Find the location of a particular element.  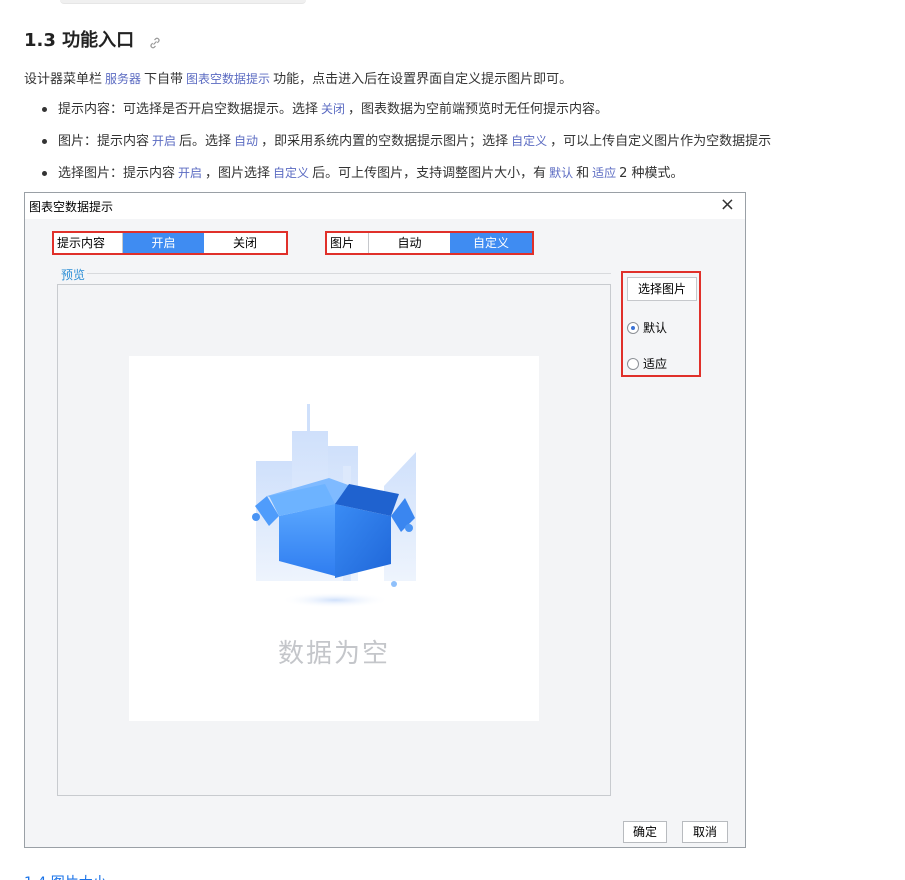

keyword-server: 服务器 is located at coordinates (123, 79).